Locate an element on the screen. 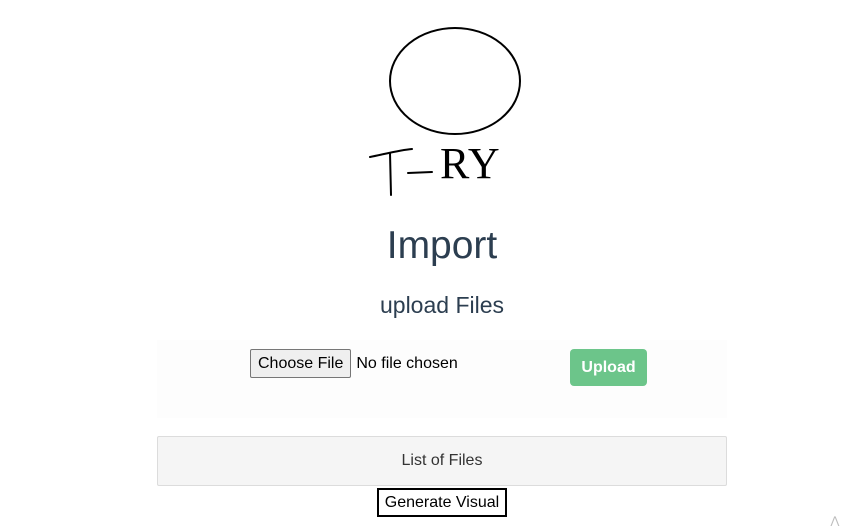  choose-file-button: Choose File is located at coordinates (301, 363).